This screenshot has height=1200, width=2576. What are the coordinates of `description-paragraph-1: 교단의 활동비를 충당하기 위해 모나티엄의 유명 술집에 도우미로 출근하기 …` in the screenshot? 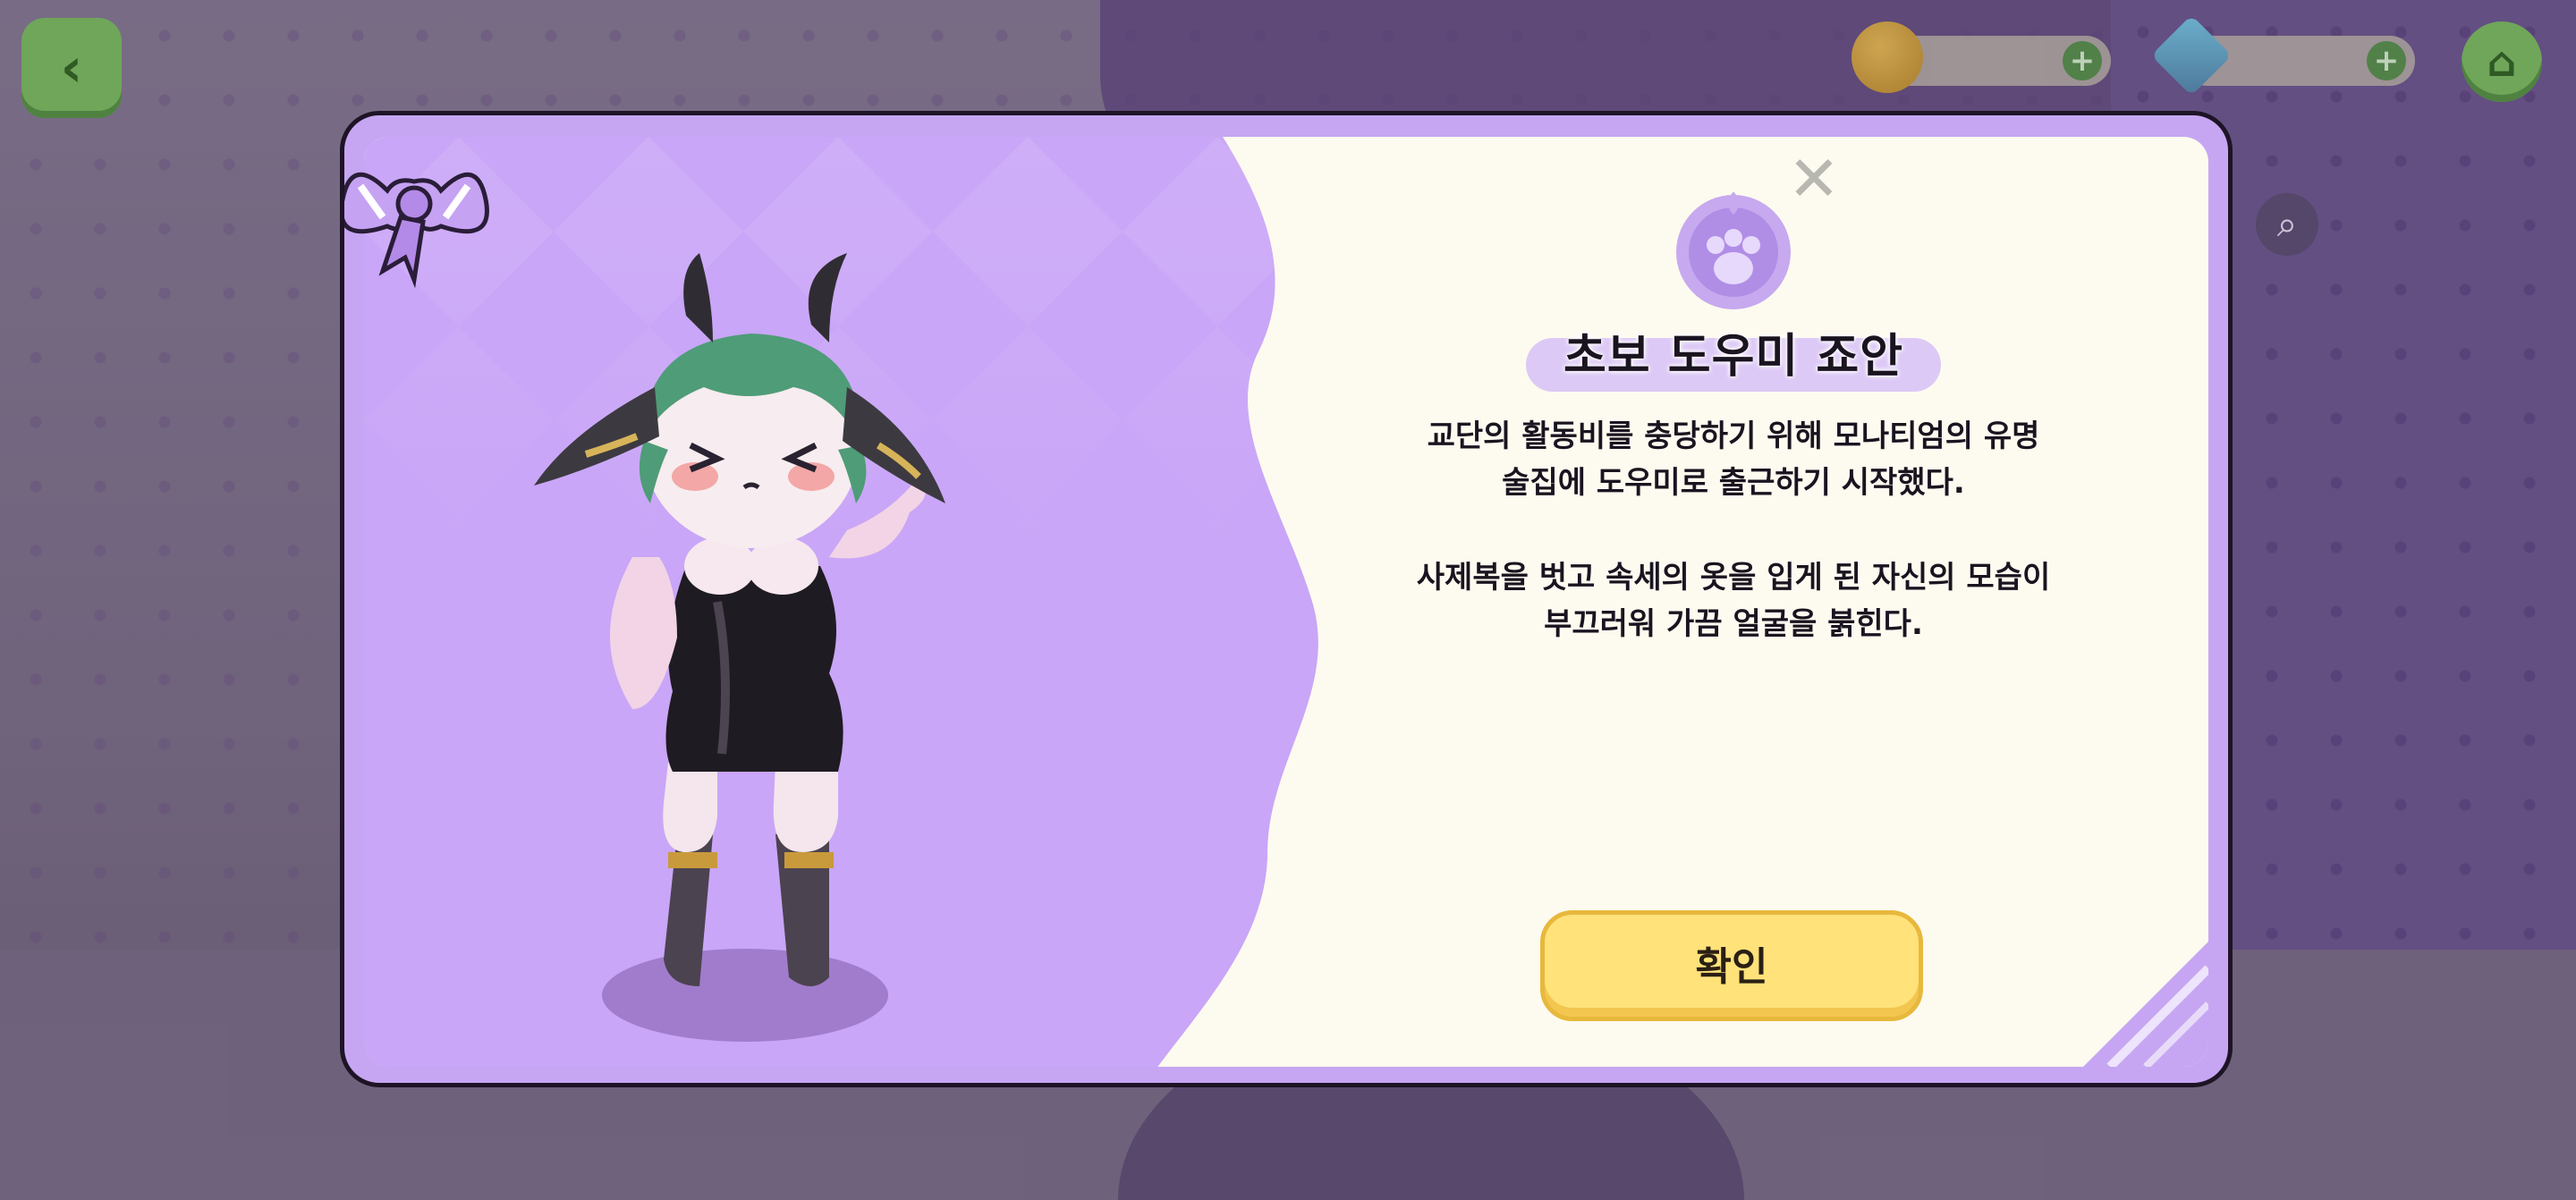 It's located at (1733, 460).